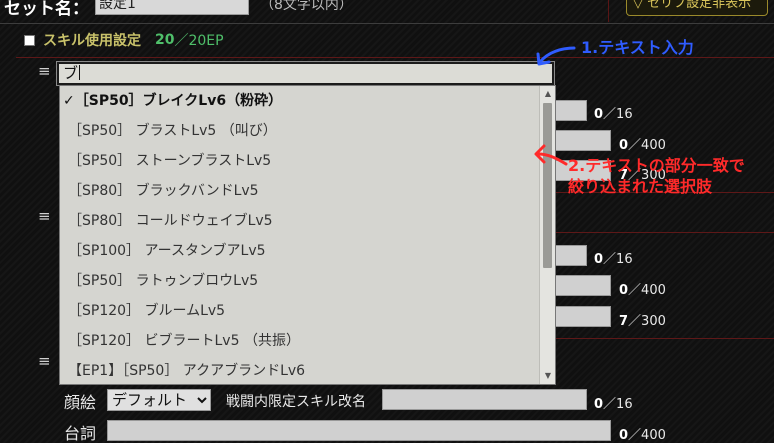 The height and width of the screenshot is (443, 774). Describe the element at coordinates (642, 321) in the screenshot. I see `extra-counter: 7／300` at that location.